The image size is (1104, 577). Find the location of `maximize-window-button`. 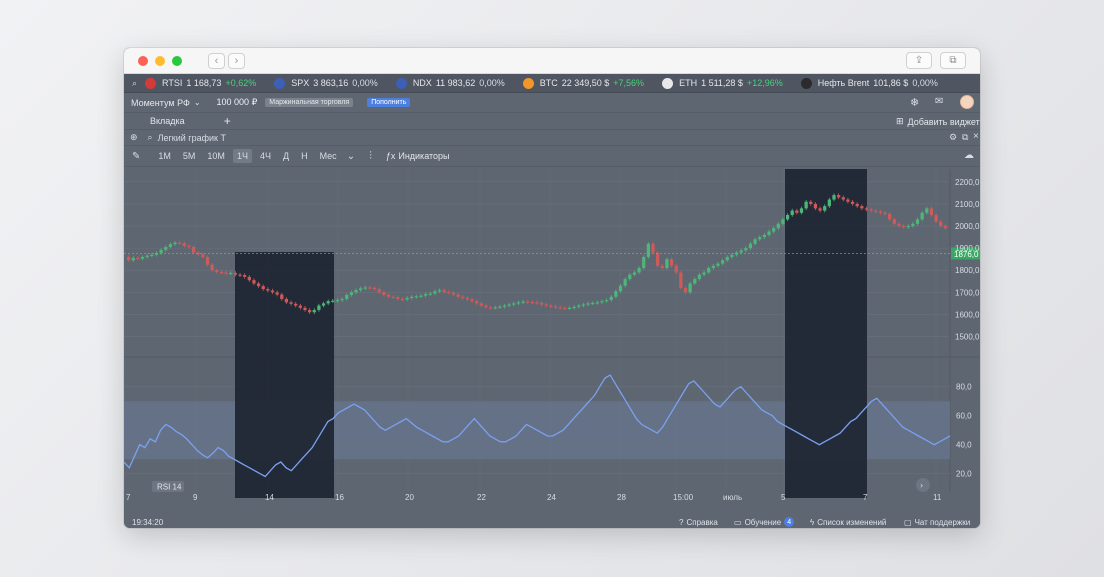

maximize-window-button is located at coordinates (177, 61).